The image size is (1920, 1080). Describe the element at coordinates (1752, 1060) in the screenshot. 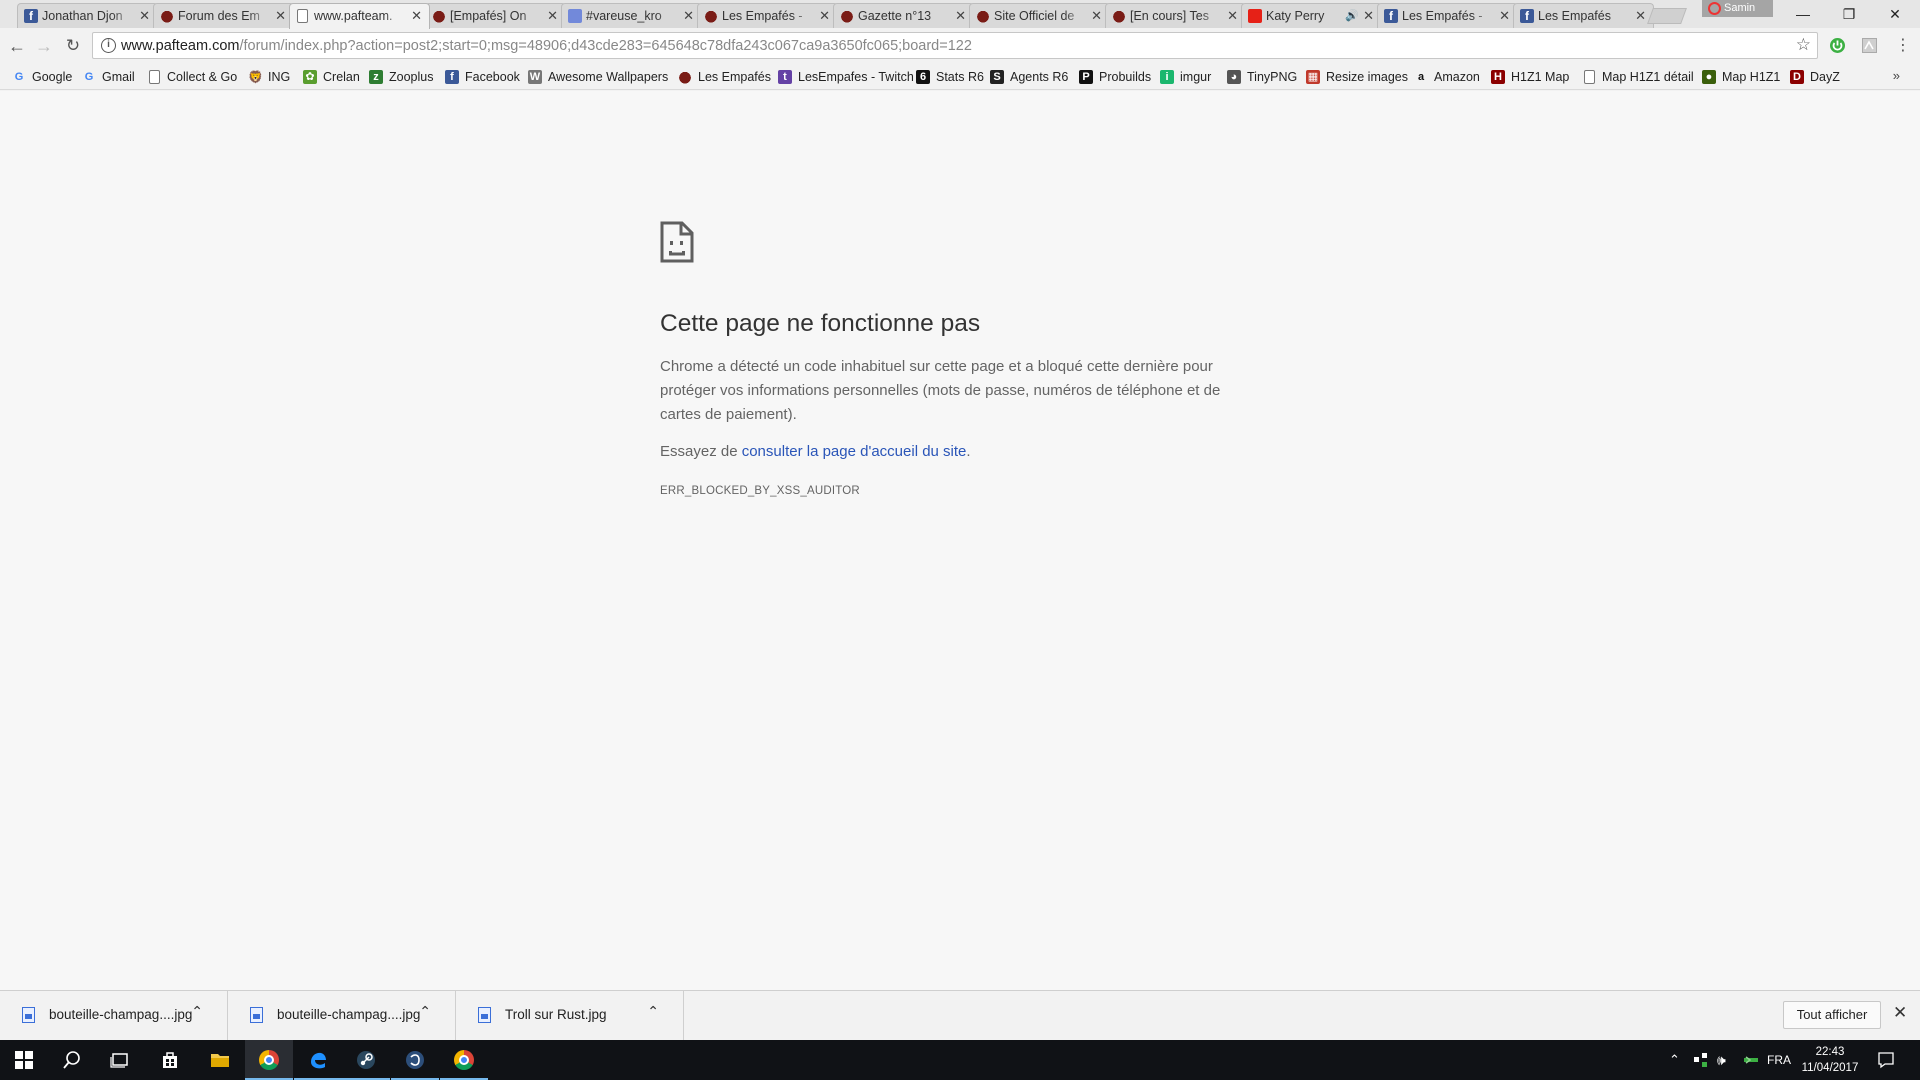

I see `battery-icon` at that location.